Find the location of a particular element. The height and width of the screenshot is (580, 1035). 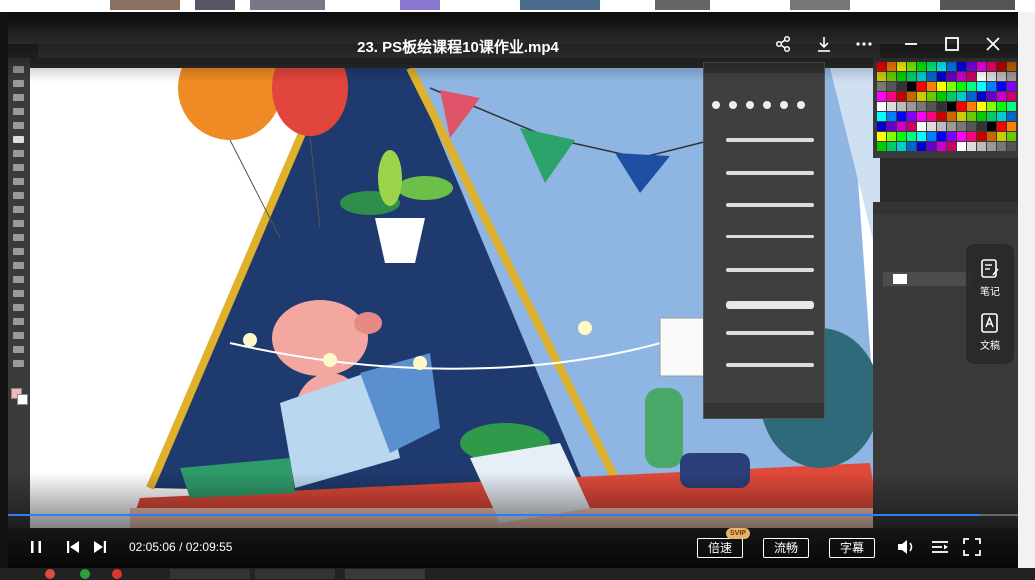

background-page-edge is located at coordinates (1026, 290).